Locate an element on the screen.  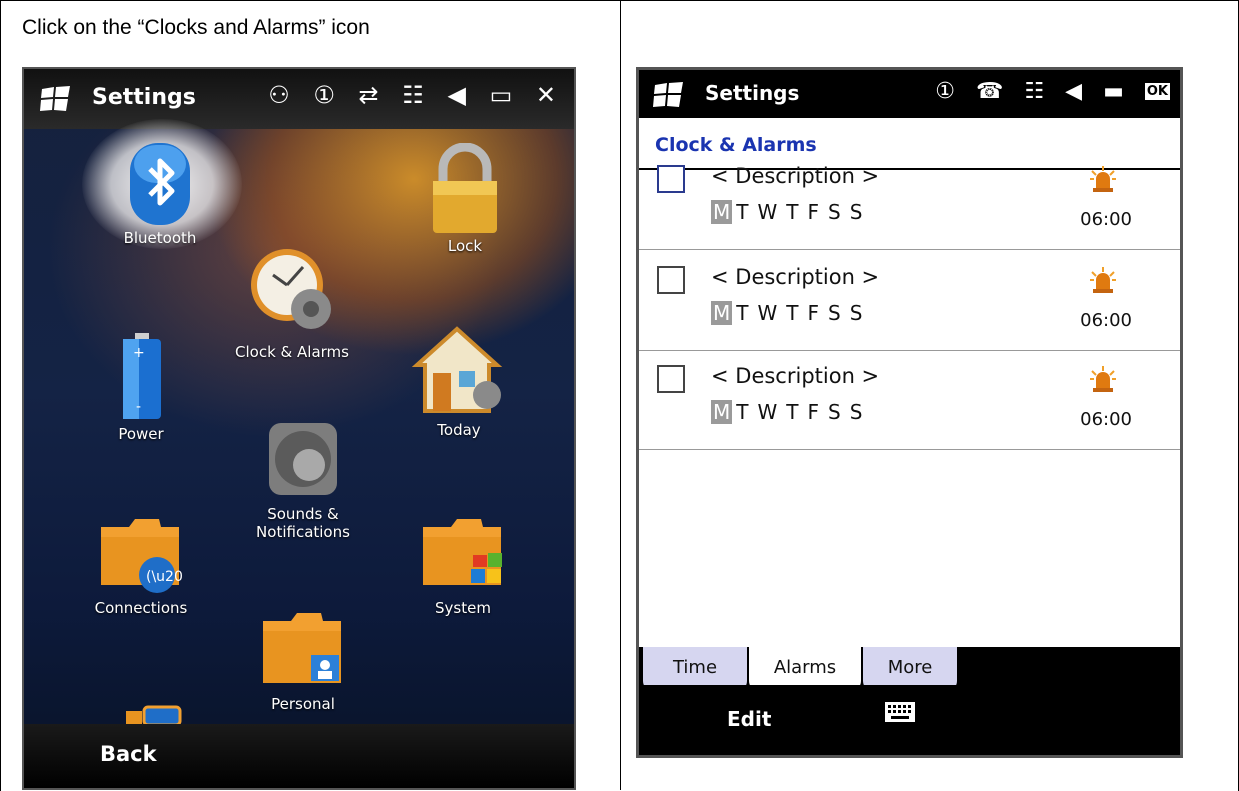
sync-icon: ⇄ is located at coordinates (372, 95).